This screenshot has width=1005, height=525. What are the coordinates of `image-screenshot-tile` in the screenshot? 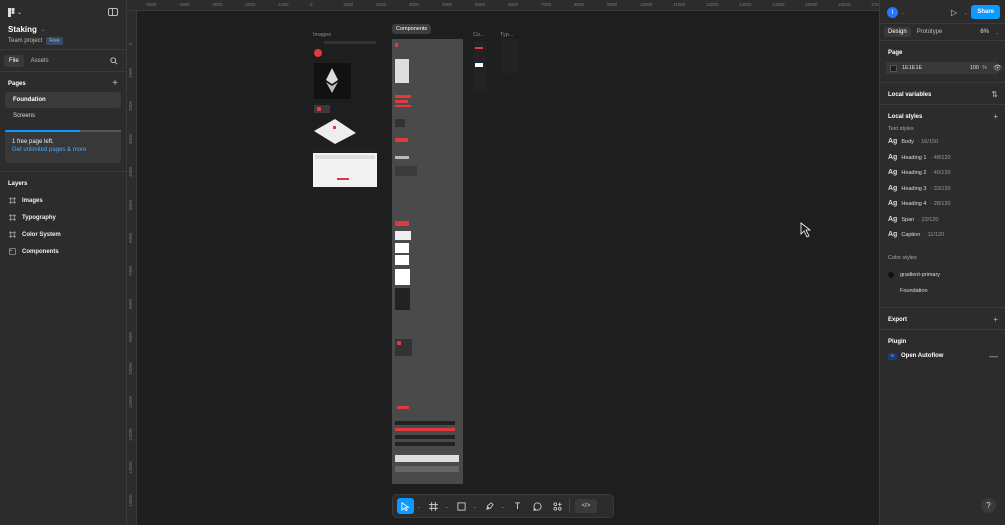 It's located at (345, 170).